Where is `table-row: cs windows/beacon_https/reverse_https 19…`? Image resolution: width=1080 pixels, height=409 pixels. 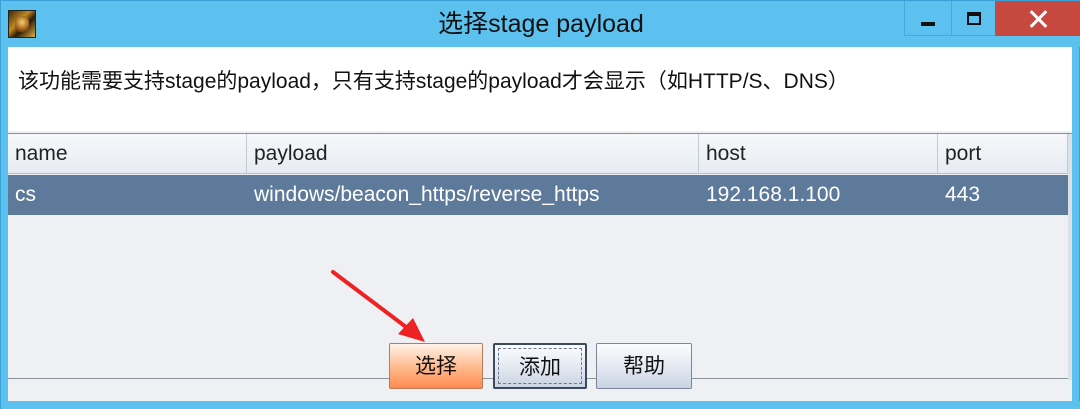
table-row: cs windows/beacon_https/reverse_https 19… is located at coordinates (538, 195).